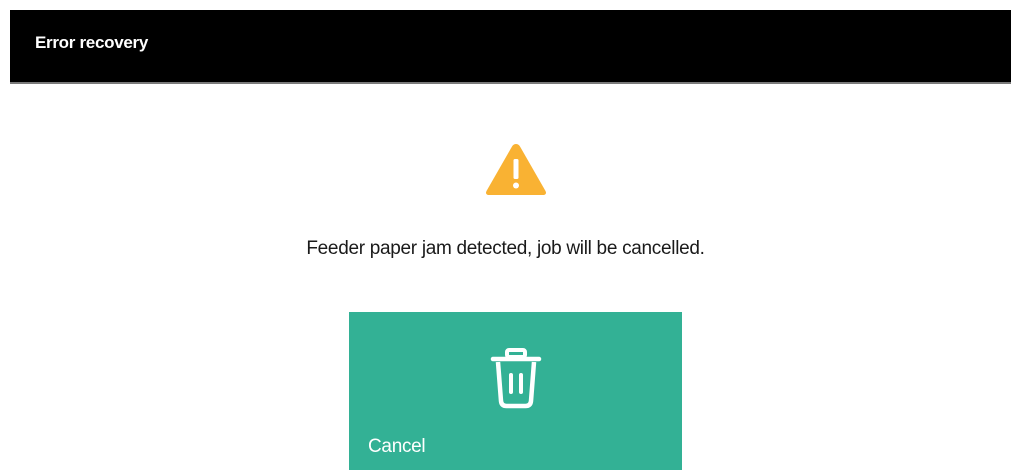 This screenshot has width=1011, height=470. Describe the element at coordinates (91, 42) in the screenshot. I see `page-title: Error recovery` at that location.